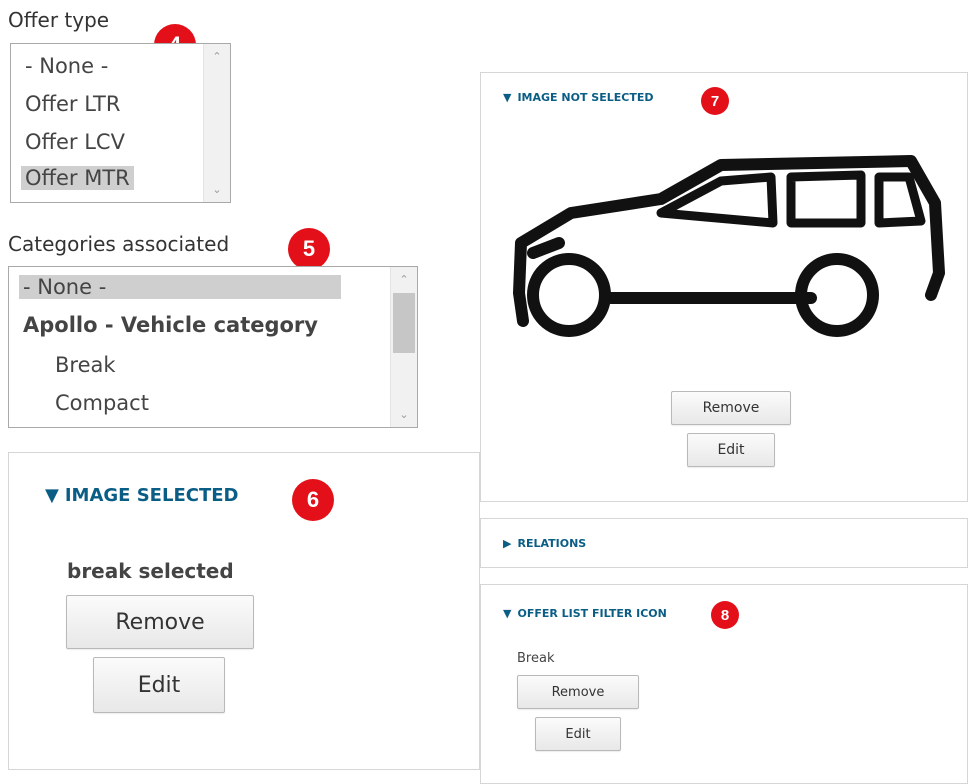 This screenshot has height=784, width=969. What do you see at coordinates (536, 658) in the screenshot?
I see `image-filename: Break` at bounding box center [536, 658].